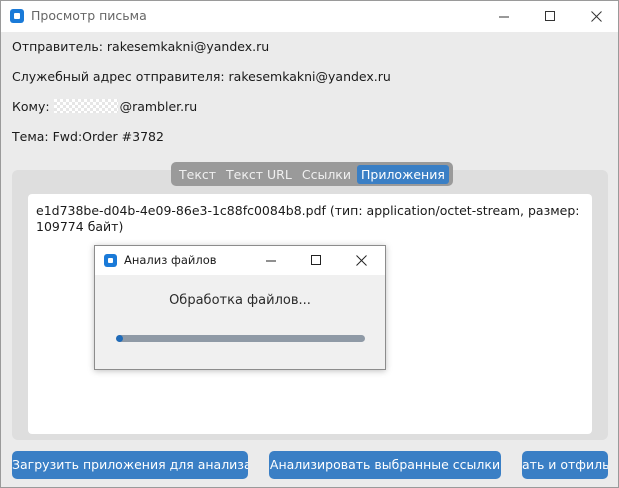 The width and height of the screenshot is (619, 488). What do you see at coordinates (402, 174) in the screenshot?
I see `tab-attachments: Приложения` at bounding box center [402, 174].